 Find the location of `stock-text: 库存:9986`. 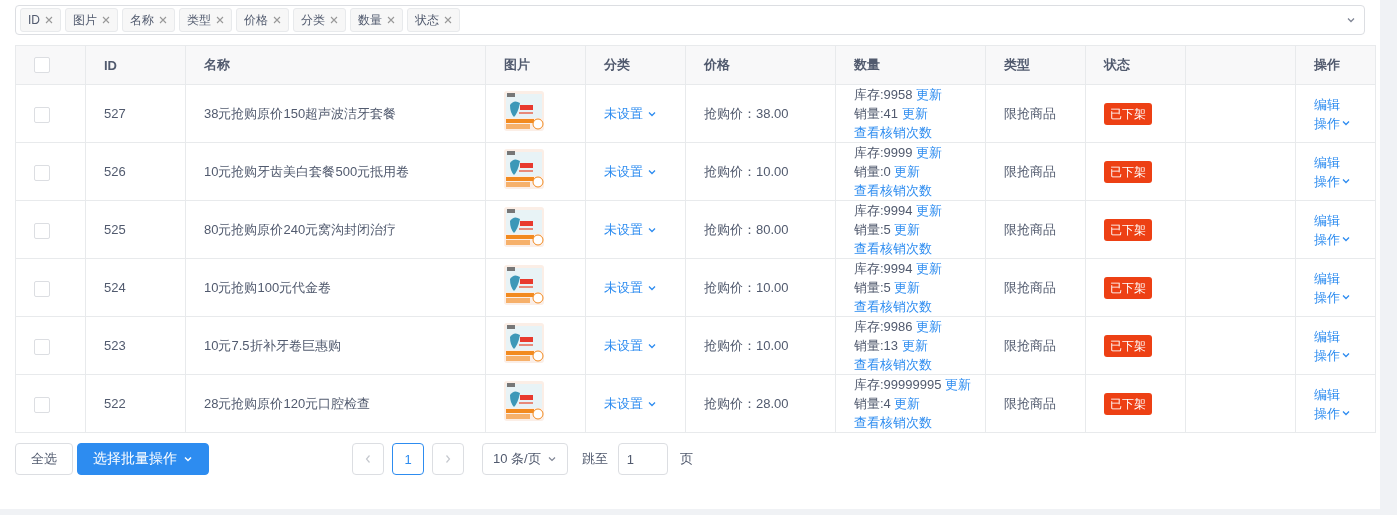

stock-text: 库存:9986 is located at coordinates (883, 326).